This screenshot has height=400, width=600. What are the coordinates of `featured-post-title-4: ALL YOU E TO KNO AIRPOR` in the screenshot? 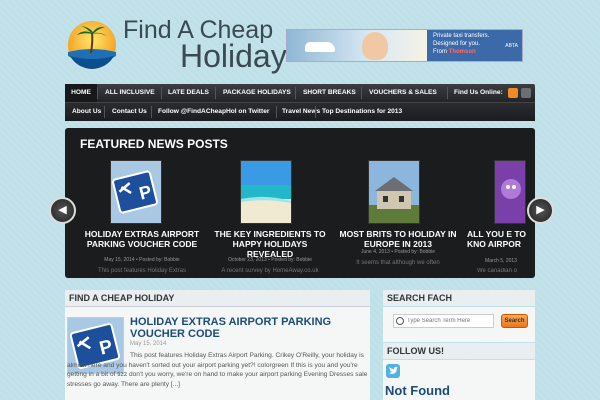 It's located at (501, 239).